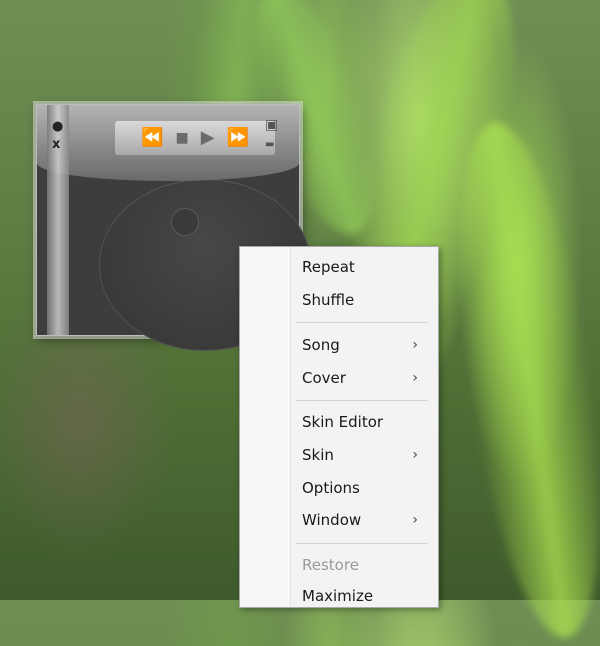 Image resolution: width=600 pixels, height=646 pixels. I want to click on menu-item-label: Restore, so click(330, 565).